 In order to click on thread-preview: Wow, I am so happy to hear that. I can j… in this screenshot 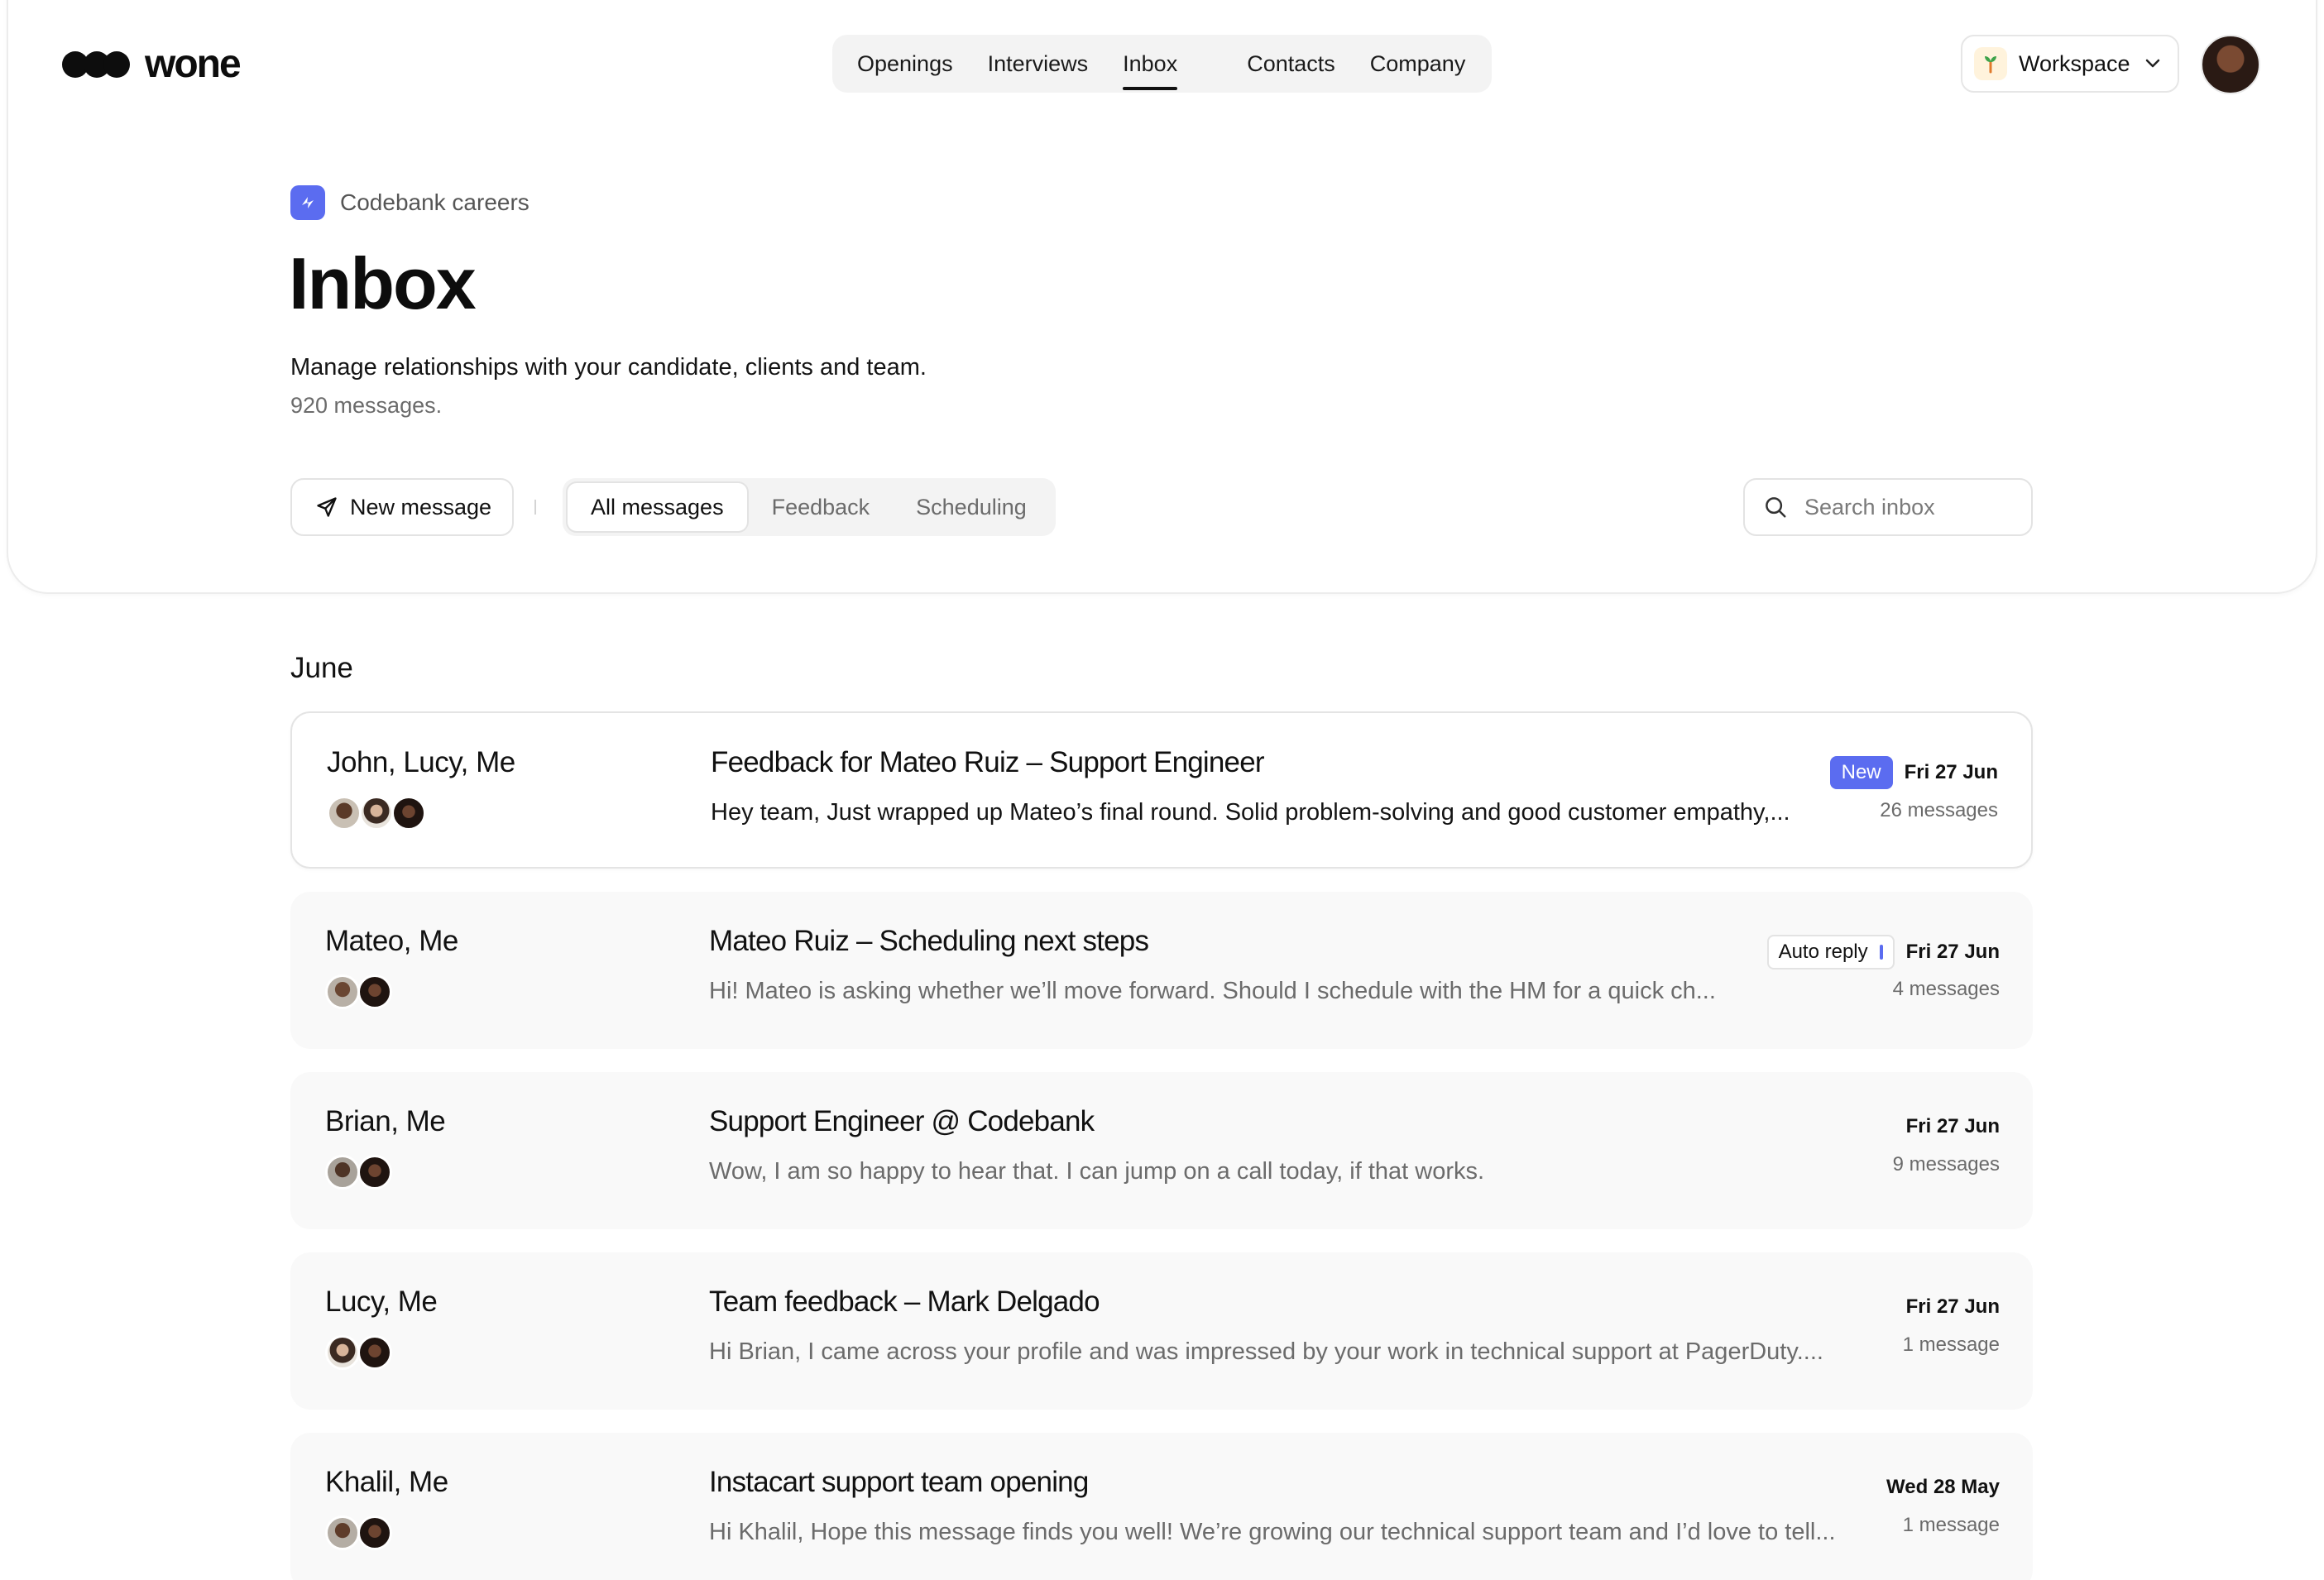, I will do `click(1097, 1171)`.